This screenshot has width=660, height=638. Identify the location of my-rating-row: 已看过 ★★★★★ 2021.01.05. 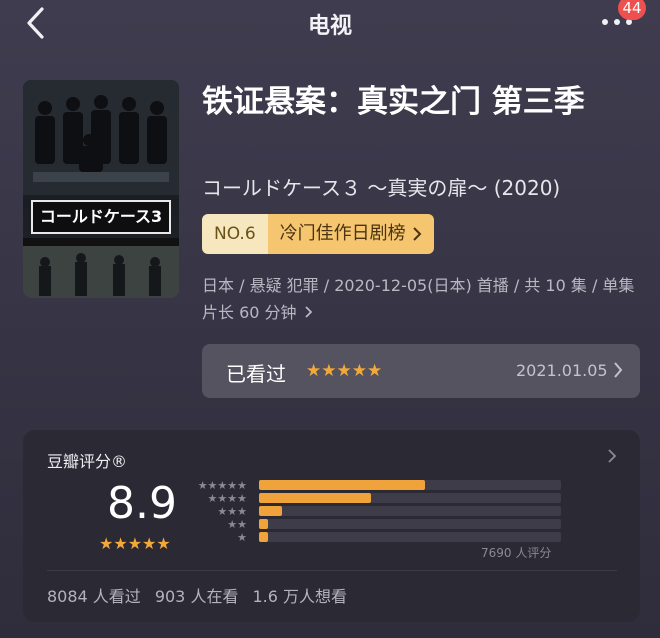
(421, 371).